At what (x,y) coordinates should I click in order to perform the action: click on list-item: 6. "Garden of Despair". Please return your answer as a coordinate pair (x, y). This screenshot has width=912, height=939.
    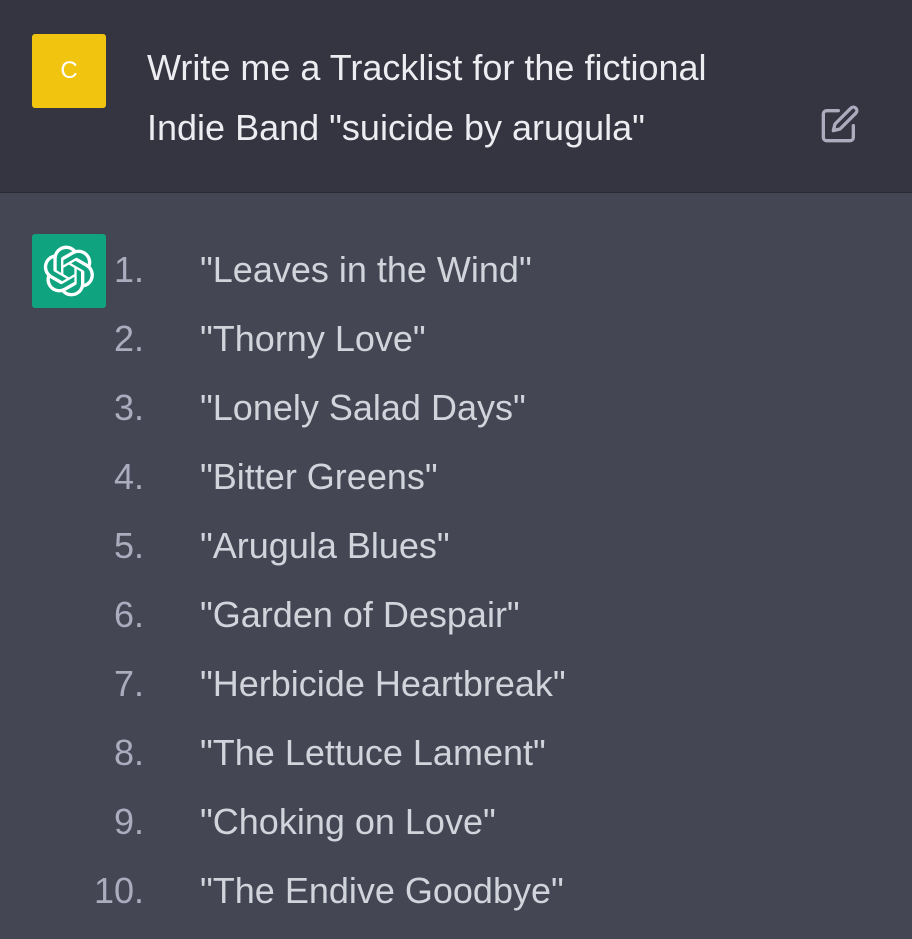
    Looking at the image, I should click on (440, 614).